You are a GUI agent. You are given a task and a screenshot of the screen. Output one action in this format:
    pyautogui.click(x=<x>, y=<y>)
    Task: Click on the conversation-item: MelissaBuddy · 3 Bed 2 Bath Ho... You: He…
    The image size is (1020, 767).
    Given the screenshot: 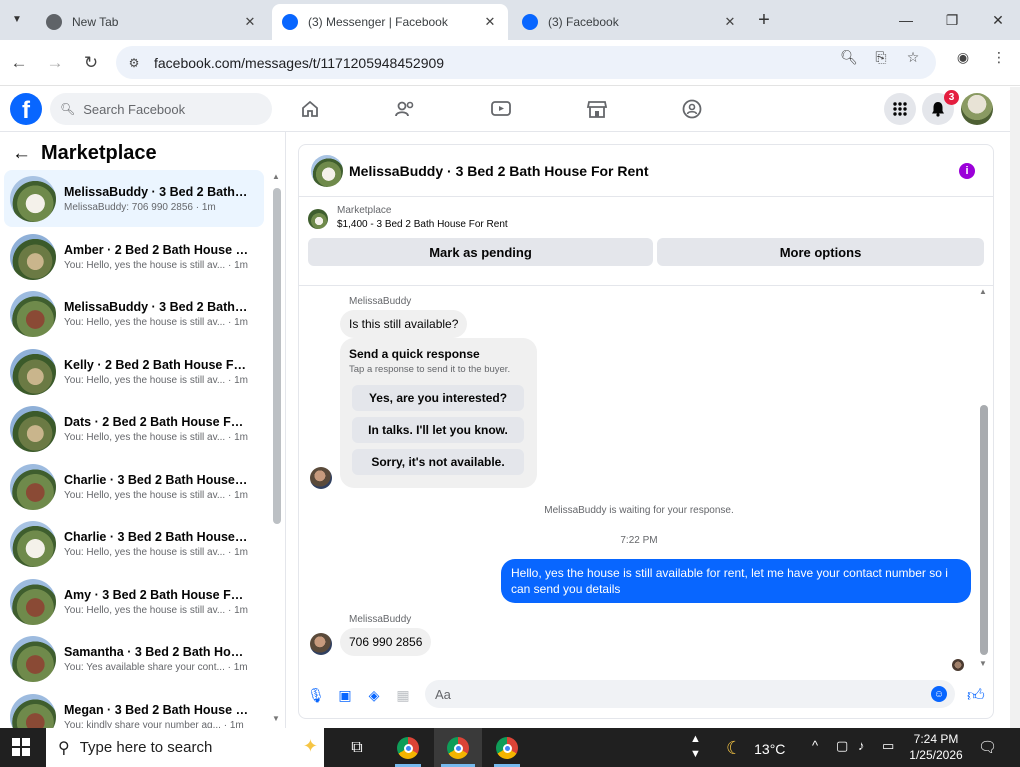 What is the action you would take?
    pyautogui.click(x=134, y=313)
    